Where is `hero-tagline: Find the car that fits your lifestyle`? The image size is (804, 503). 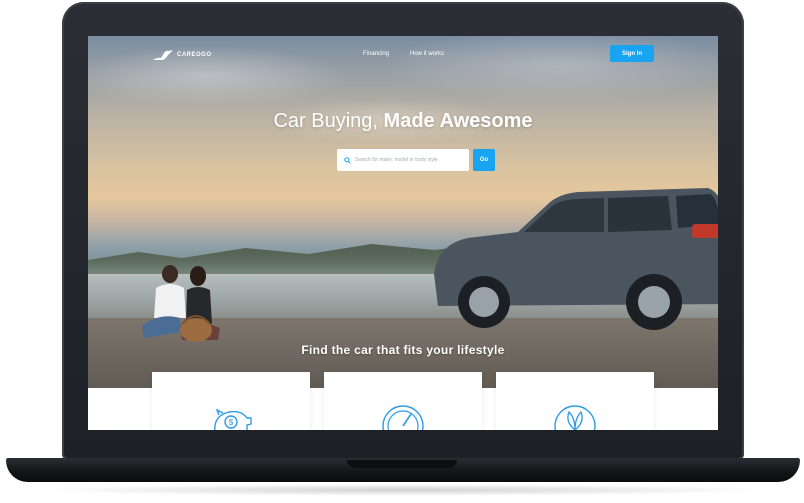
hero-tagline: Find the car that fits your lifestyle is located at coordinates (403, 350).